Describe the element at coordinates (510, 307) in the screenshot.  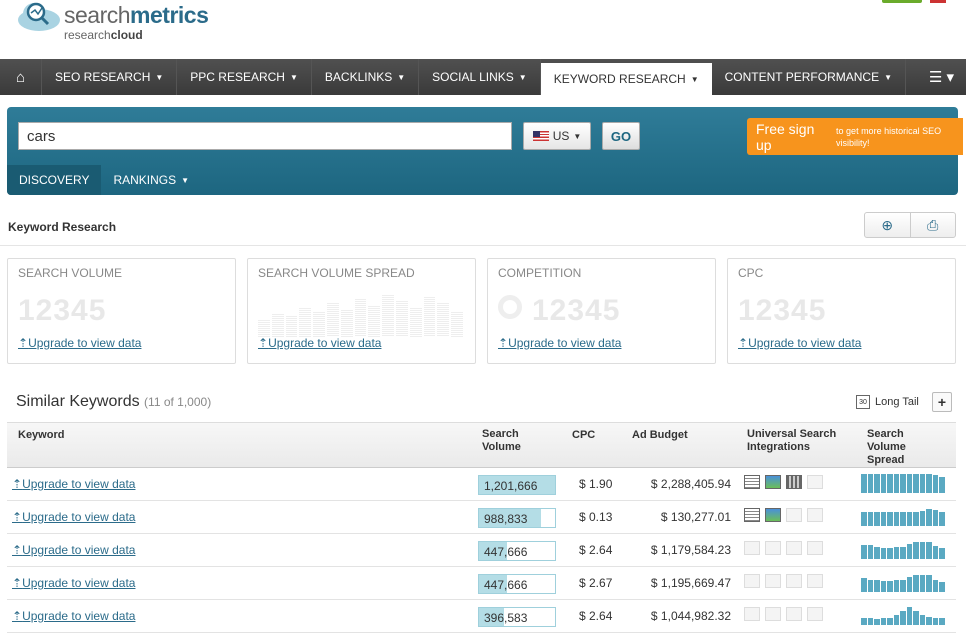
I see `ghost-pie-icon` at that location.